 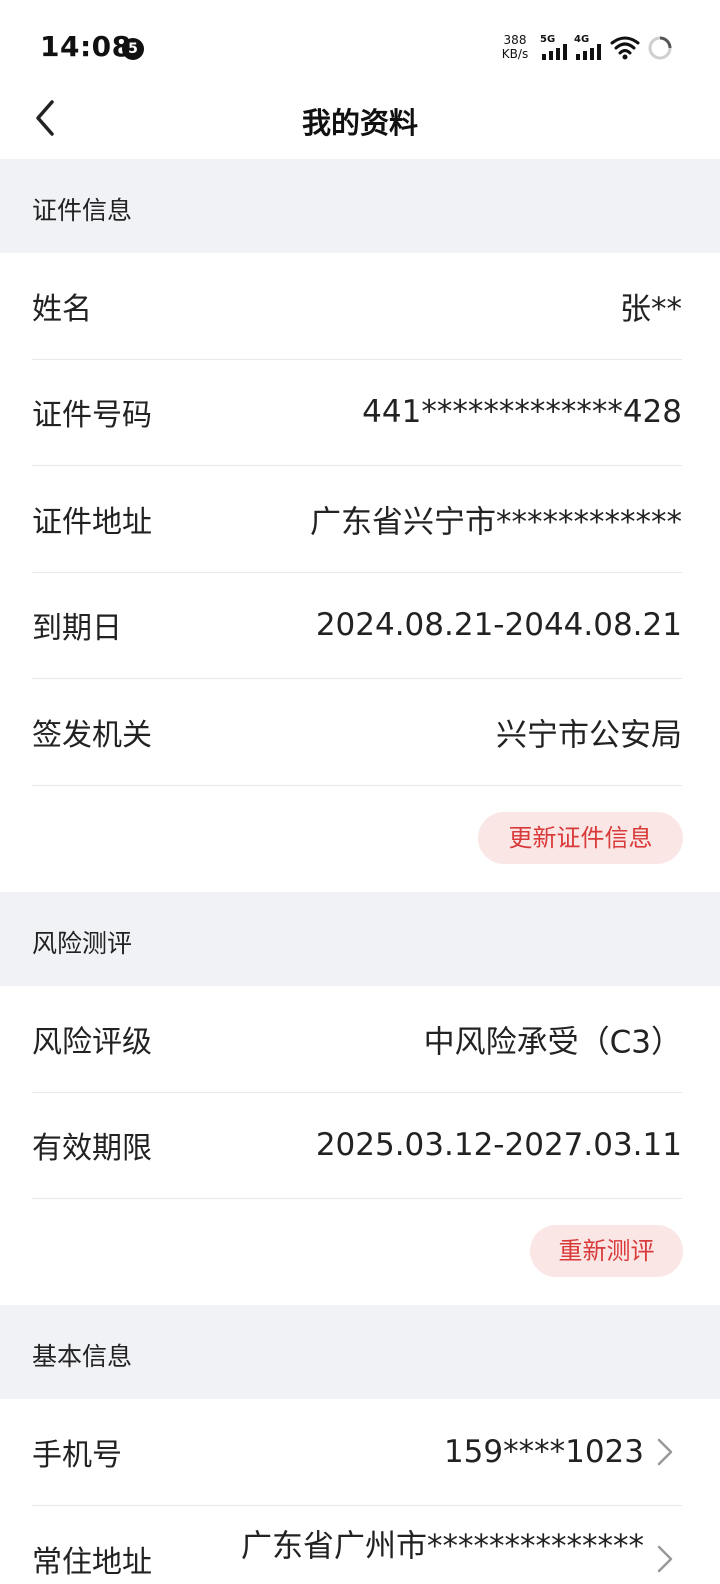 I want to click on row-value: 441*************428, so click(x=522, y=412).